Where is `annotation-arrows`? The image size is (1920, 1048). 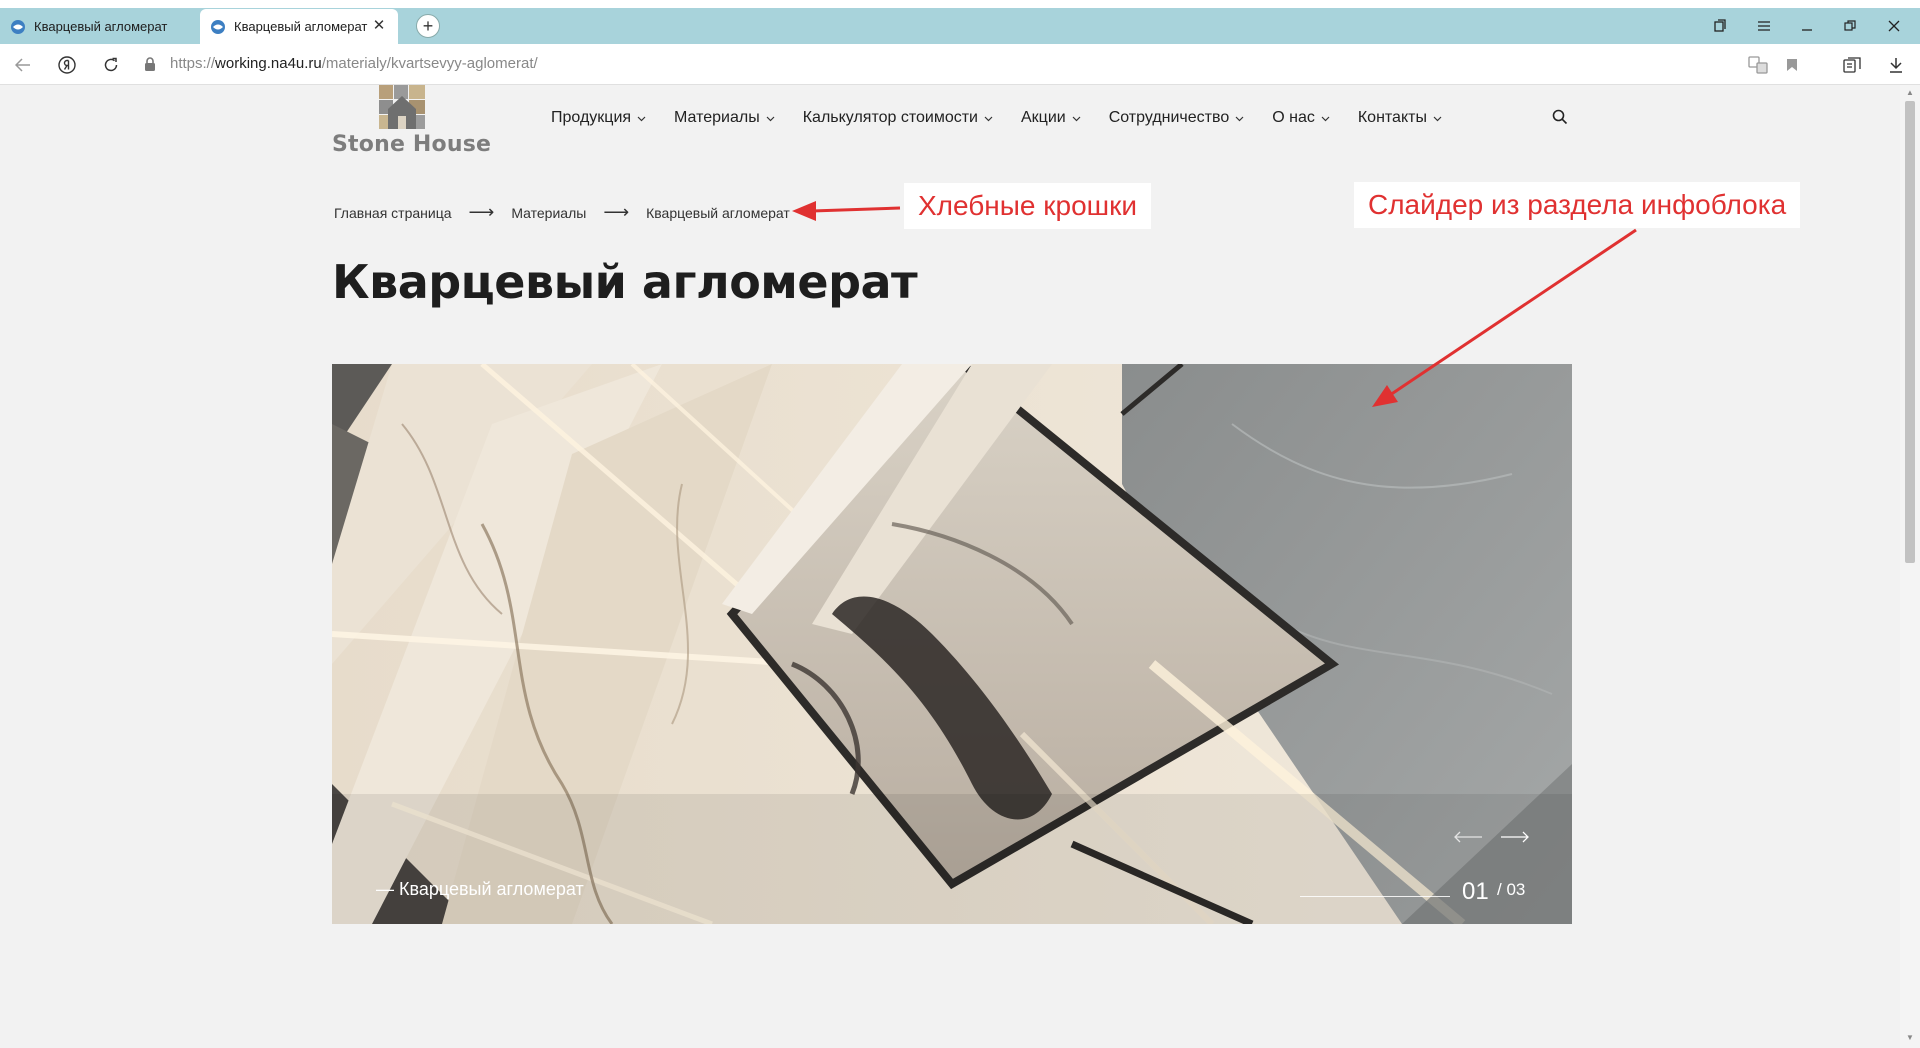 annotation-arrows is located at coordinates (1214, 304).